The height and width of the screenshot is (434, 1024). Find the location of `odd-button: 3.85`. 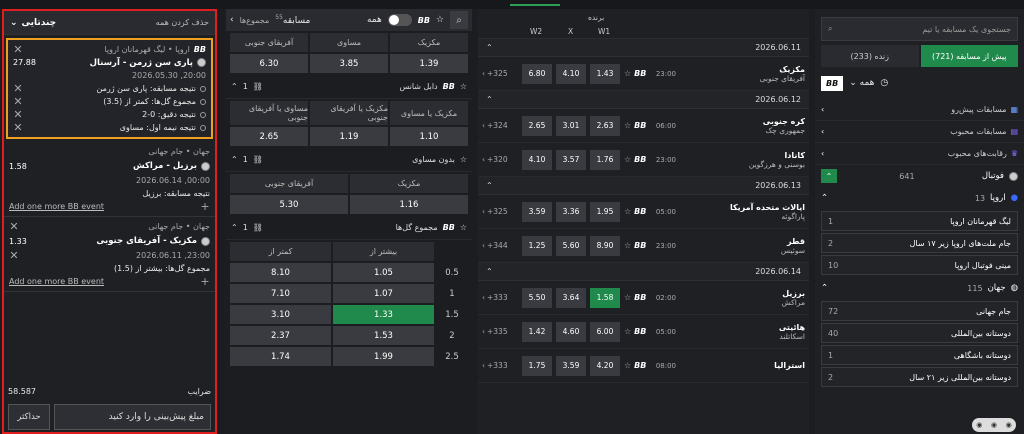

odd-button: 3.85 is located at coordinates (349, 63).